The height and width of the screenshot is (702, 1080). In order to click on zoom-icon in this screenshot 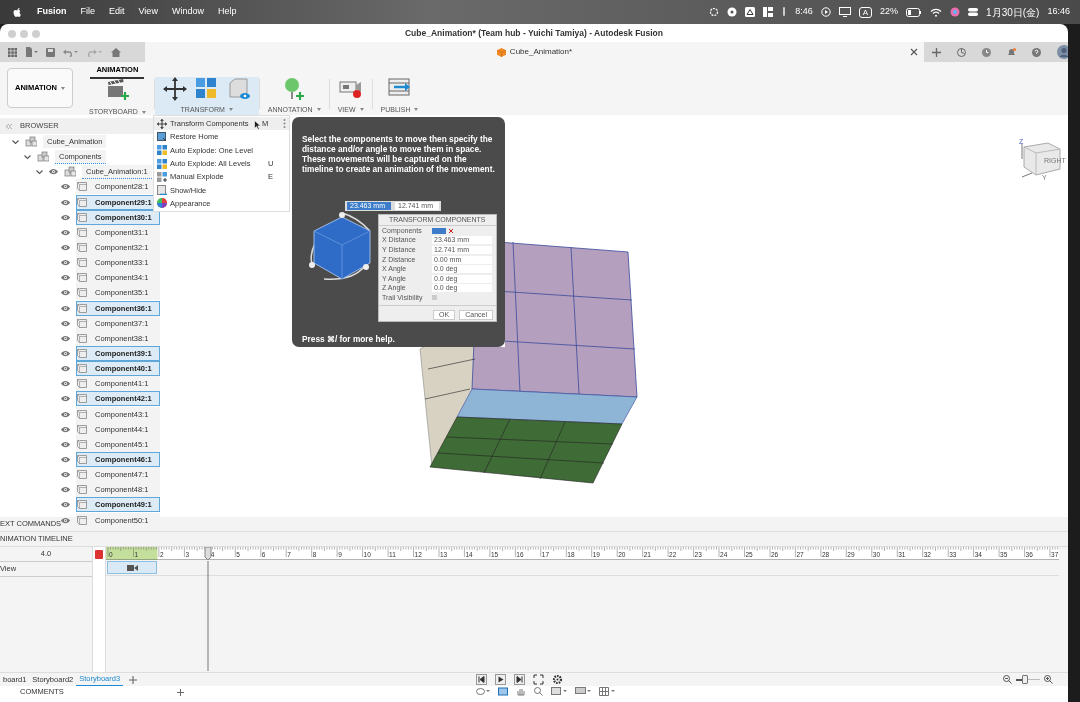, I will do `click(538, 691)`.